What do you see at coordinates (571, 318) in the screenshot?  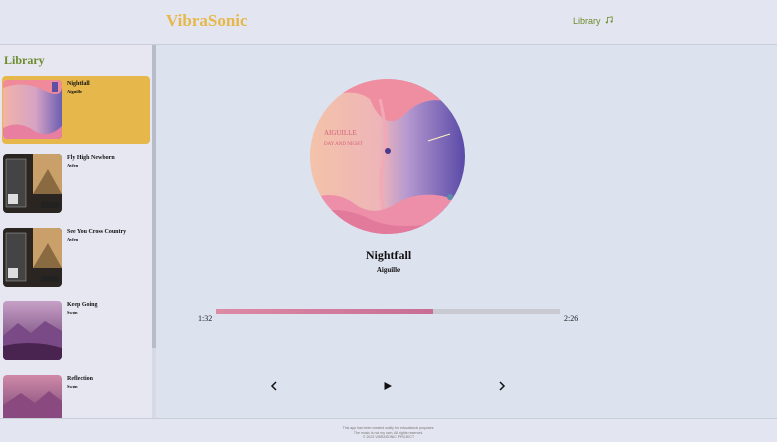 I see `duration-time: 2:26` at bounding box center [571, 318].